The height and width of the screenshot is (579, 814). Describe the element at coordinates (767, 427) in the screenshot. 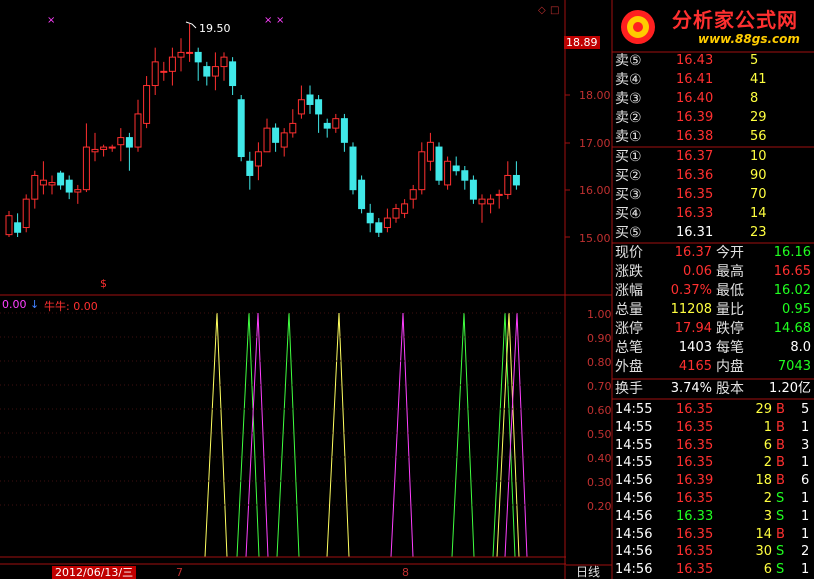

I see `tick-volume: 1` at that location.